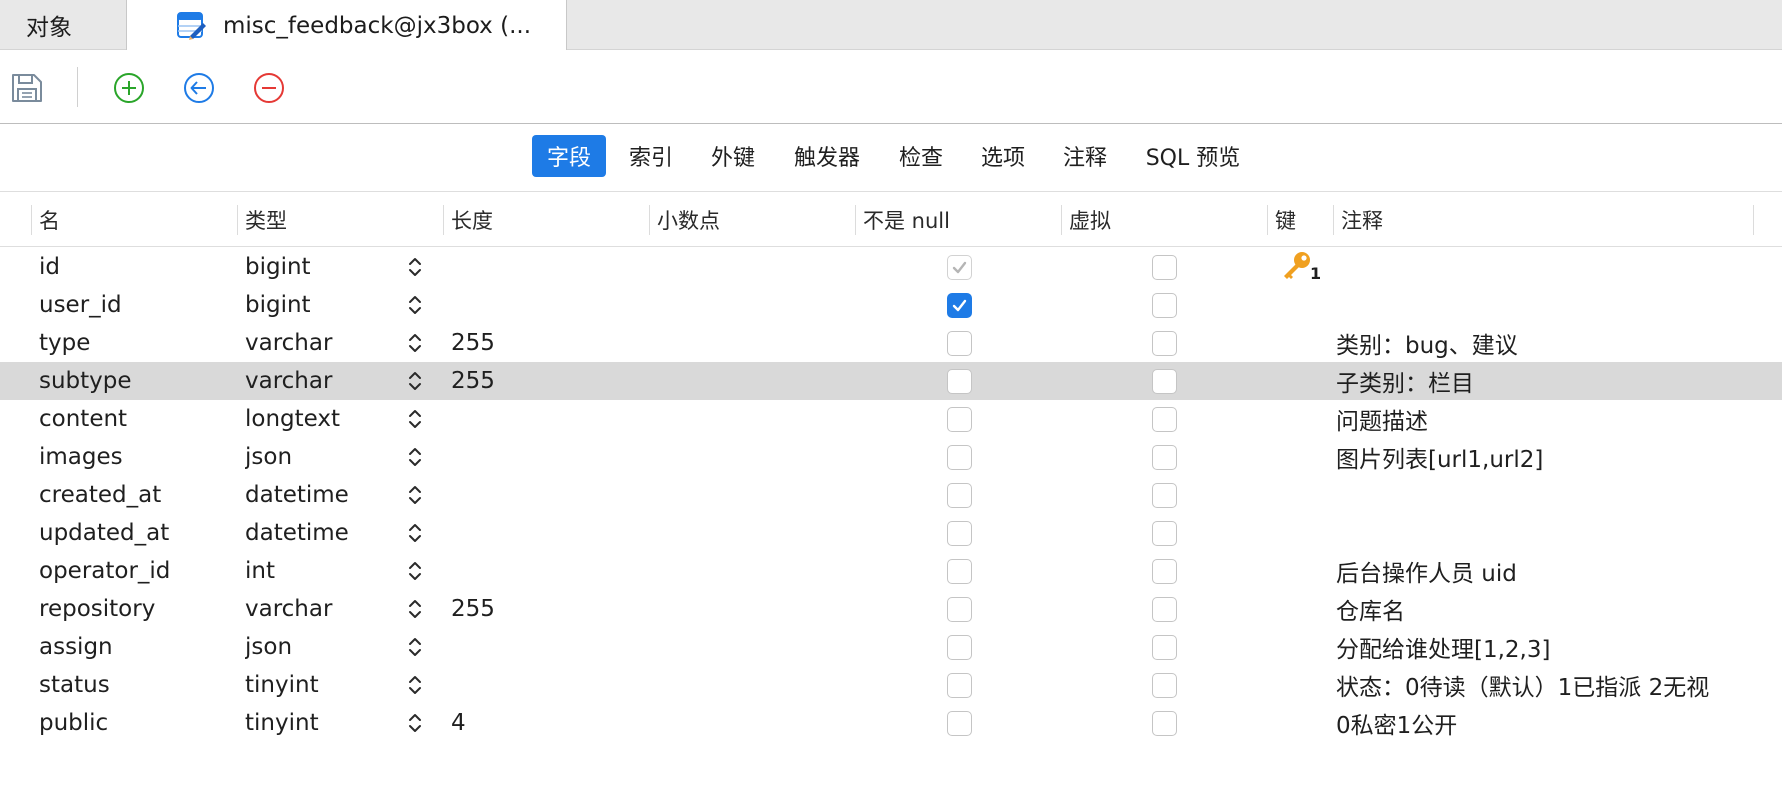 The image size is (1782, 794). I want to click on table-row: status tinyint 状态：0待读（默认）1已指派 2无视, so click(891, 685).